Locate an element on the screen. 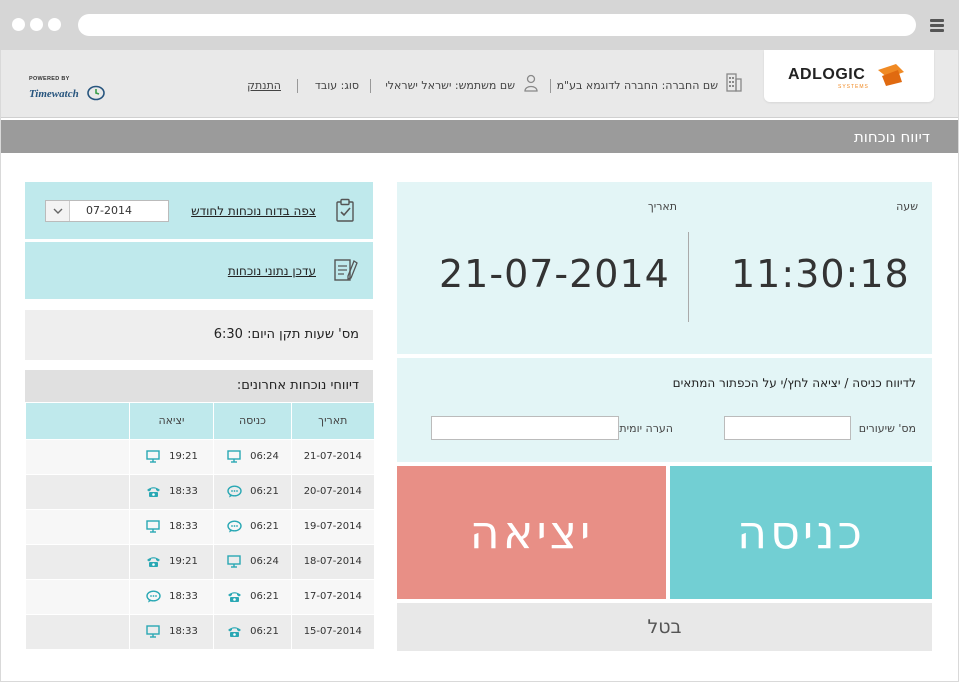 The height and width of the screenshot is (682, 959). date-cell: 18-07-2014 is located at coordinates (332, 561).